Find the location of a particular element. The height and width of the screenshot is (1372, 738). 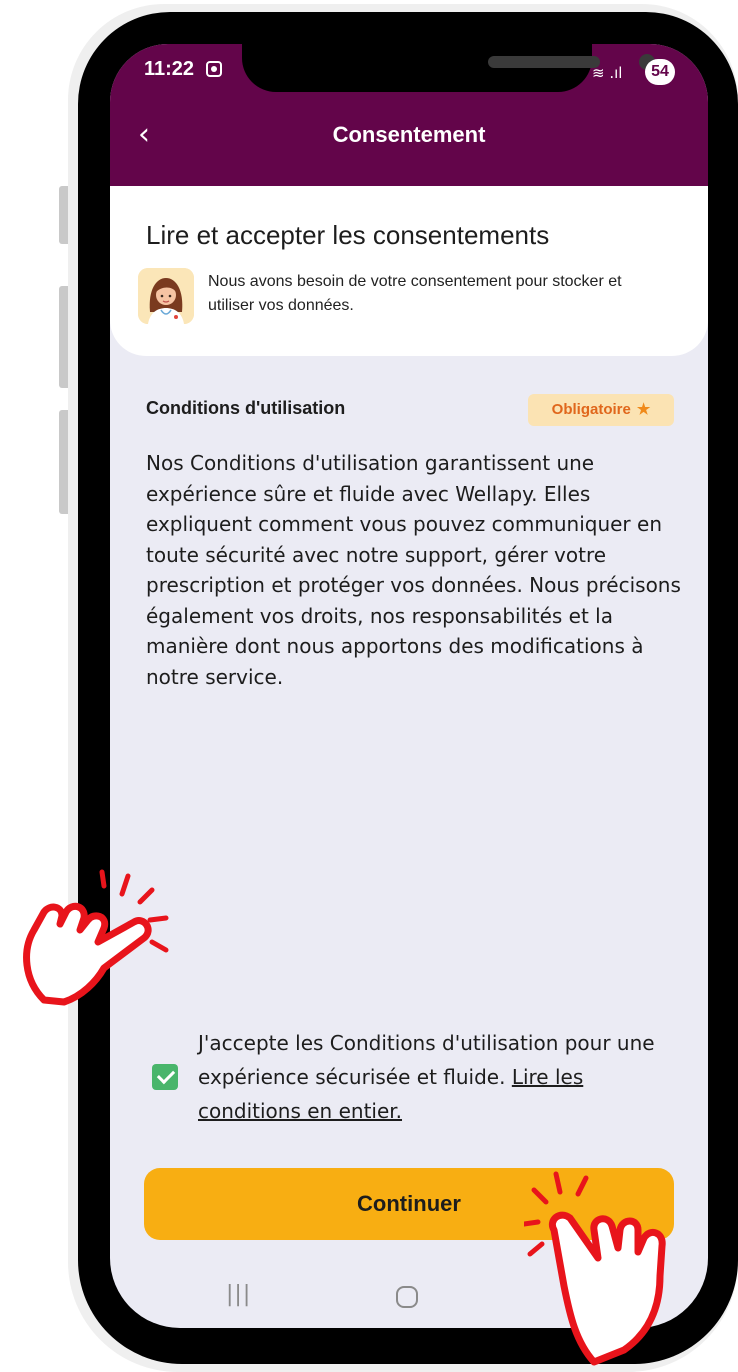

app-header: 11:22 ≋ .ıl 54 ‹ Consentement is located at coordinates (409, 115).